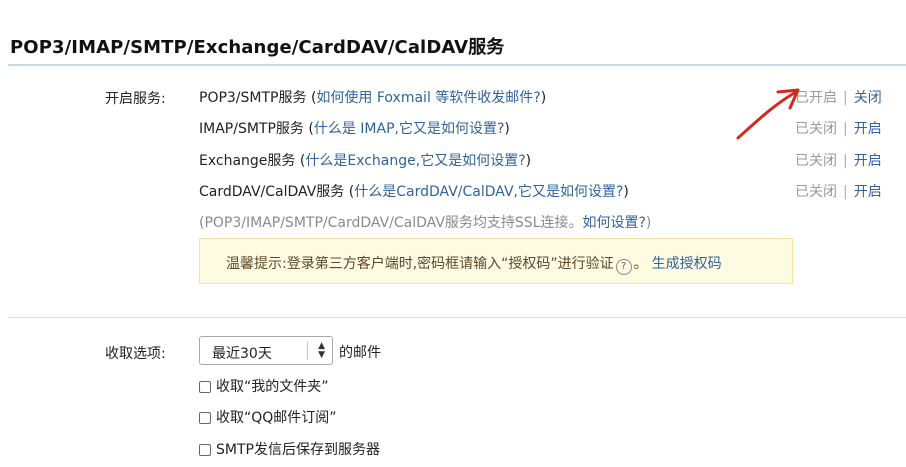 Image resolution: width=906 pixels, height=467 pixels. I want to click on checkbox-row: 收取“QQ邮件订阅”, so click(268, 417).